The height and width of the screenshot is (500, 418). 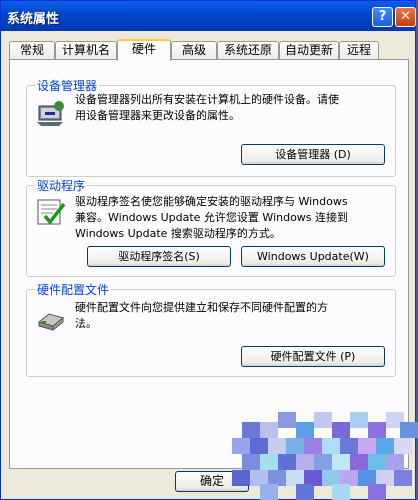 What do you see at coordinates (178, 233) in the screenshot?
I see `drivers-desc-line3: Windows Update 搜索驱动程序的方式。` at bounding box center [178, 233].